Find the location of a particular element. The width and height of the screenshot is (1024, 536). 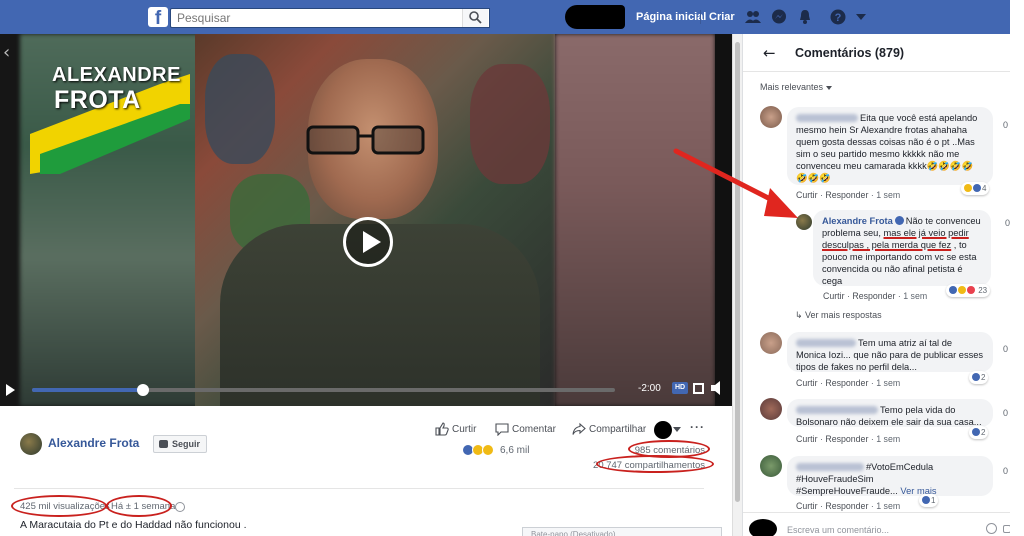

brand-name-line2: FROTA is located at coordinates (97, 100).